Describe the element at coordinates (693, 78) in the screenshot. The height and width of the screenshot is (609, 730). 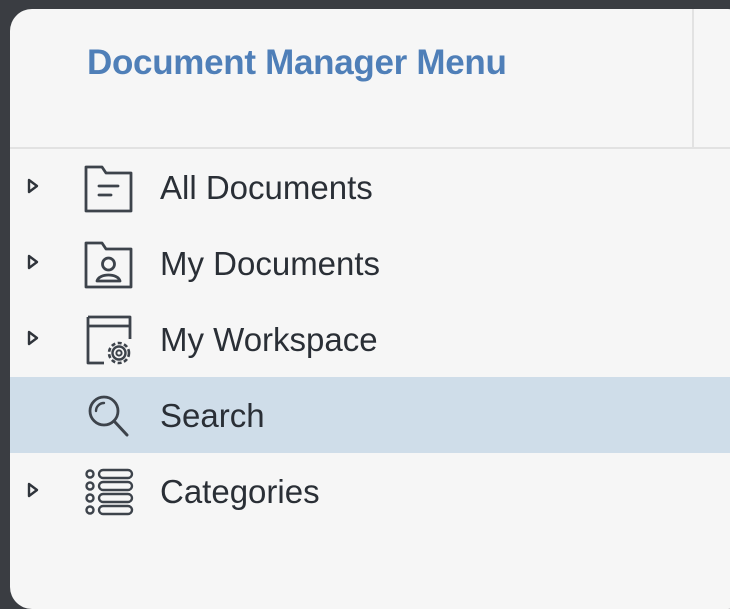
I see `header-divider` at that location.